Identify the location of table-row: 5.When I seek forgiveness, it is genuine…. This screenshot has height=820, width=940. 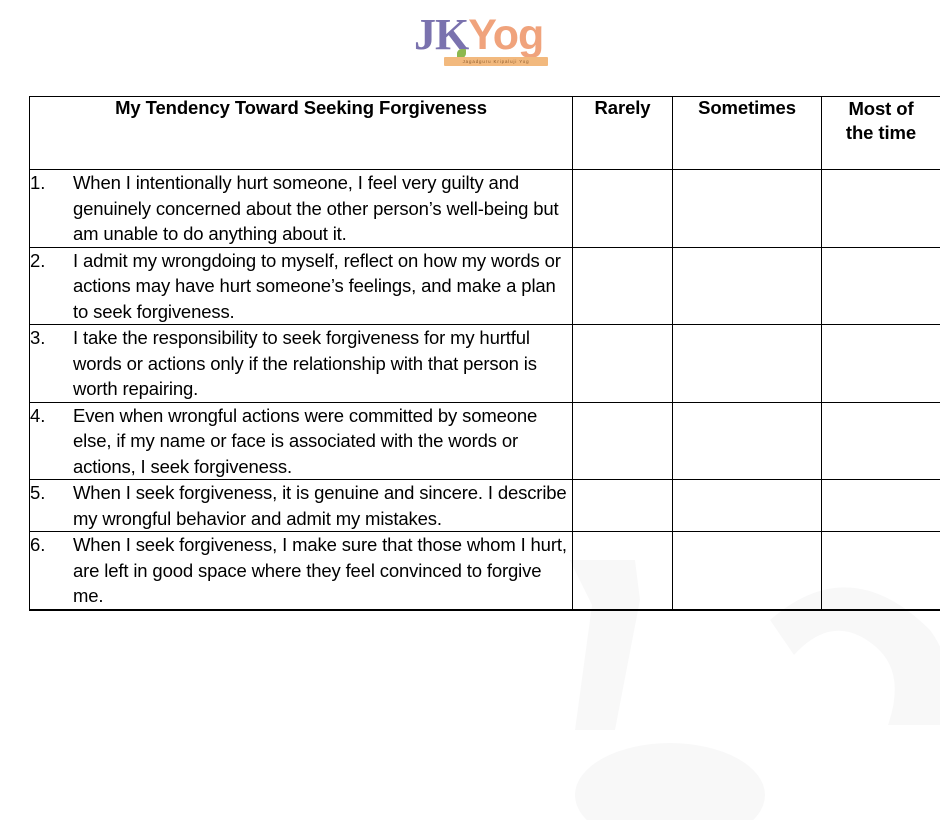
(485, 506).